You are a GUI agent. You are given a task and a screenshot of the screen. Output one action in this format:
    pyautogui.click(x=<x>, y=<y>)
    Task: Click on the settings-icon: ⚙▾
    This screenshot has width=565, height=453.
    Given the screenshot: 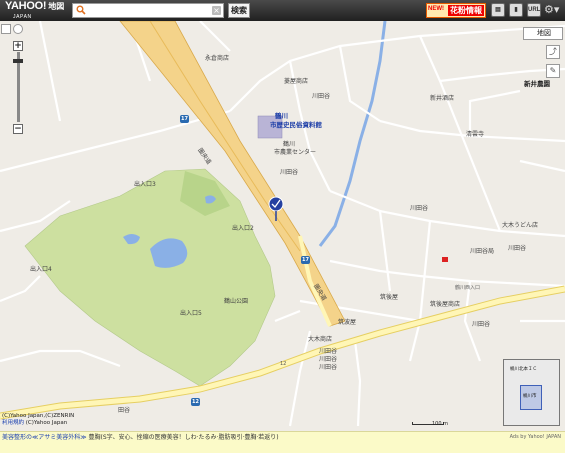 What is the action you would take?
    pyautogui.click(x=552, y=10)
    